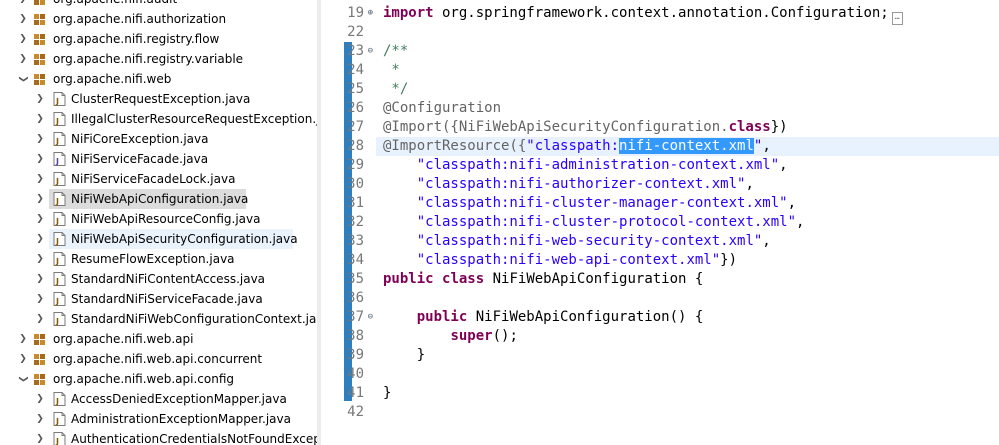 This screenshot has height=445, width=999. What do you see at coordinates (158, 4) in the screenshot?
I see `tree-item-package: ❯ org.apache.nifi.audit` at bounding box center [158, 4].